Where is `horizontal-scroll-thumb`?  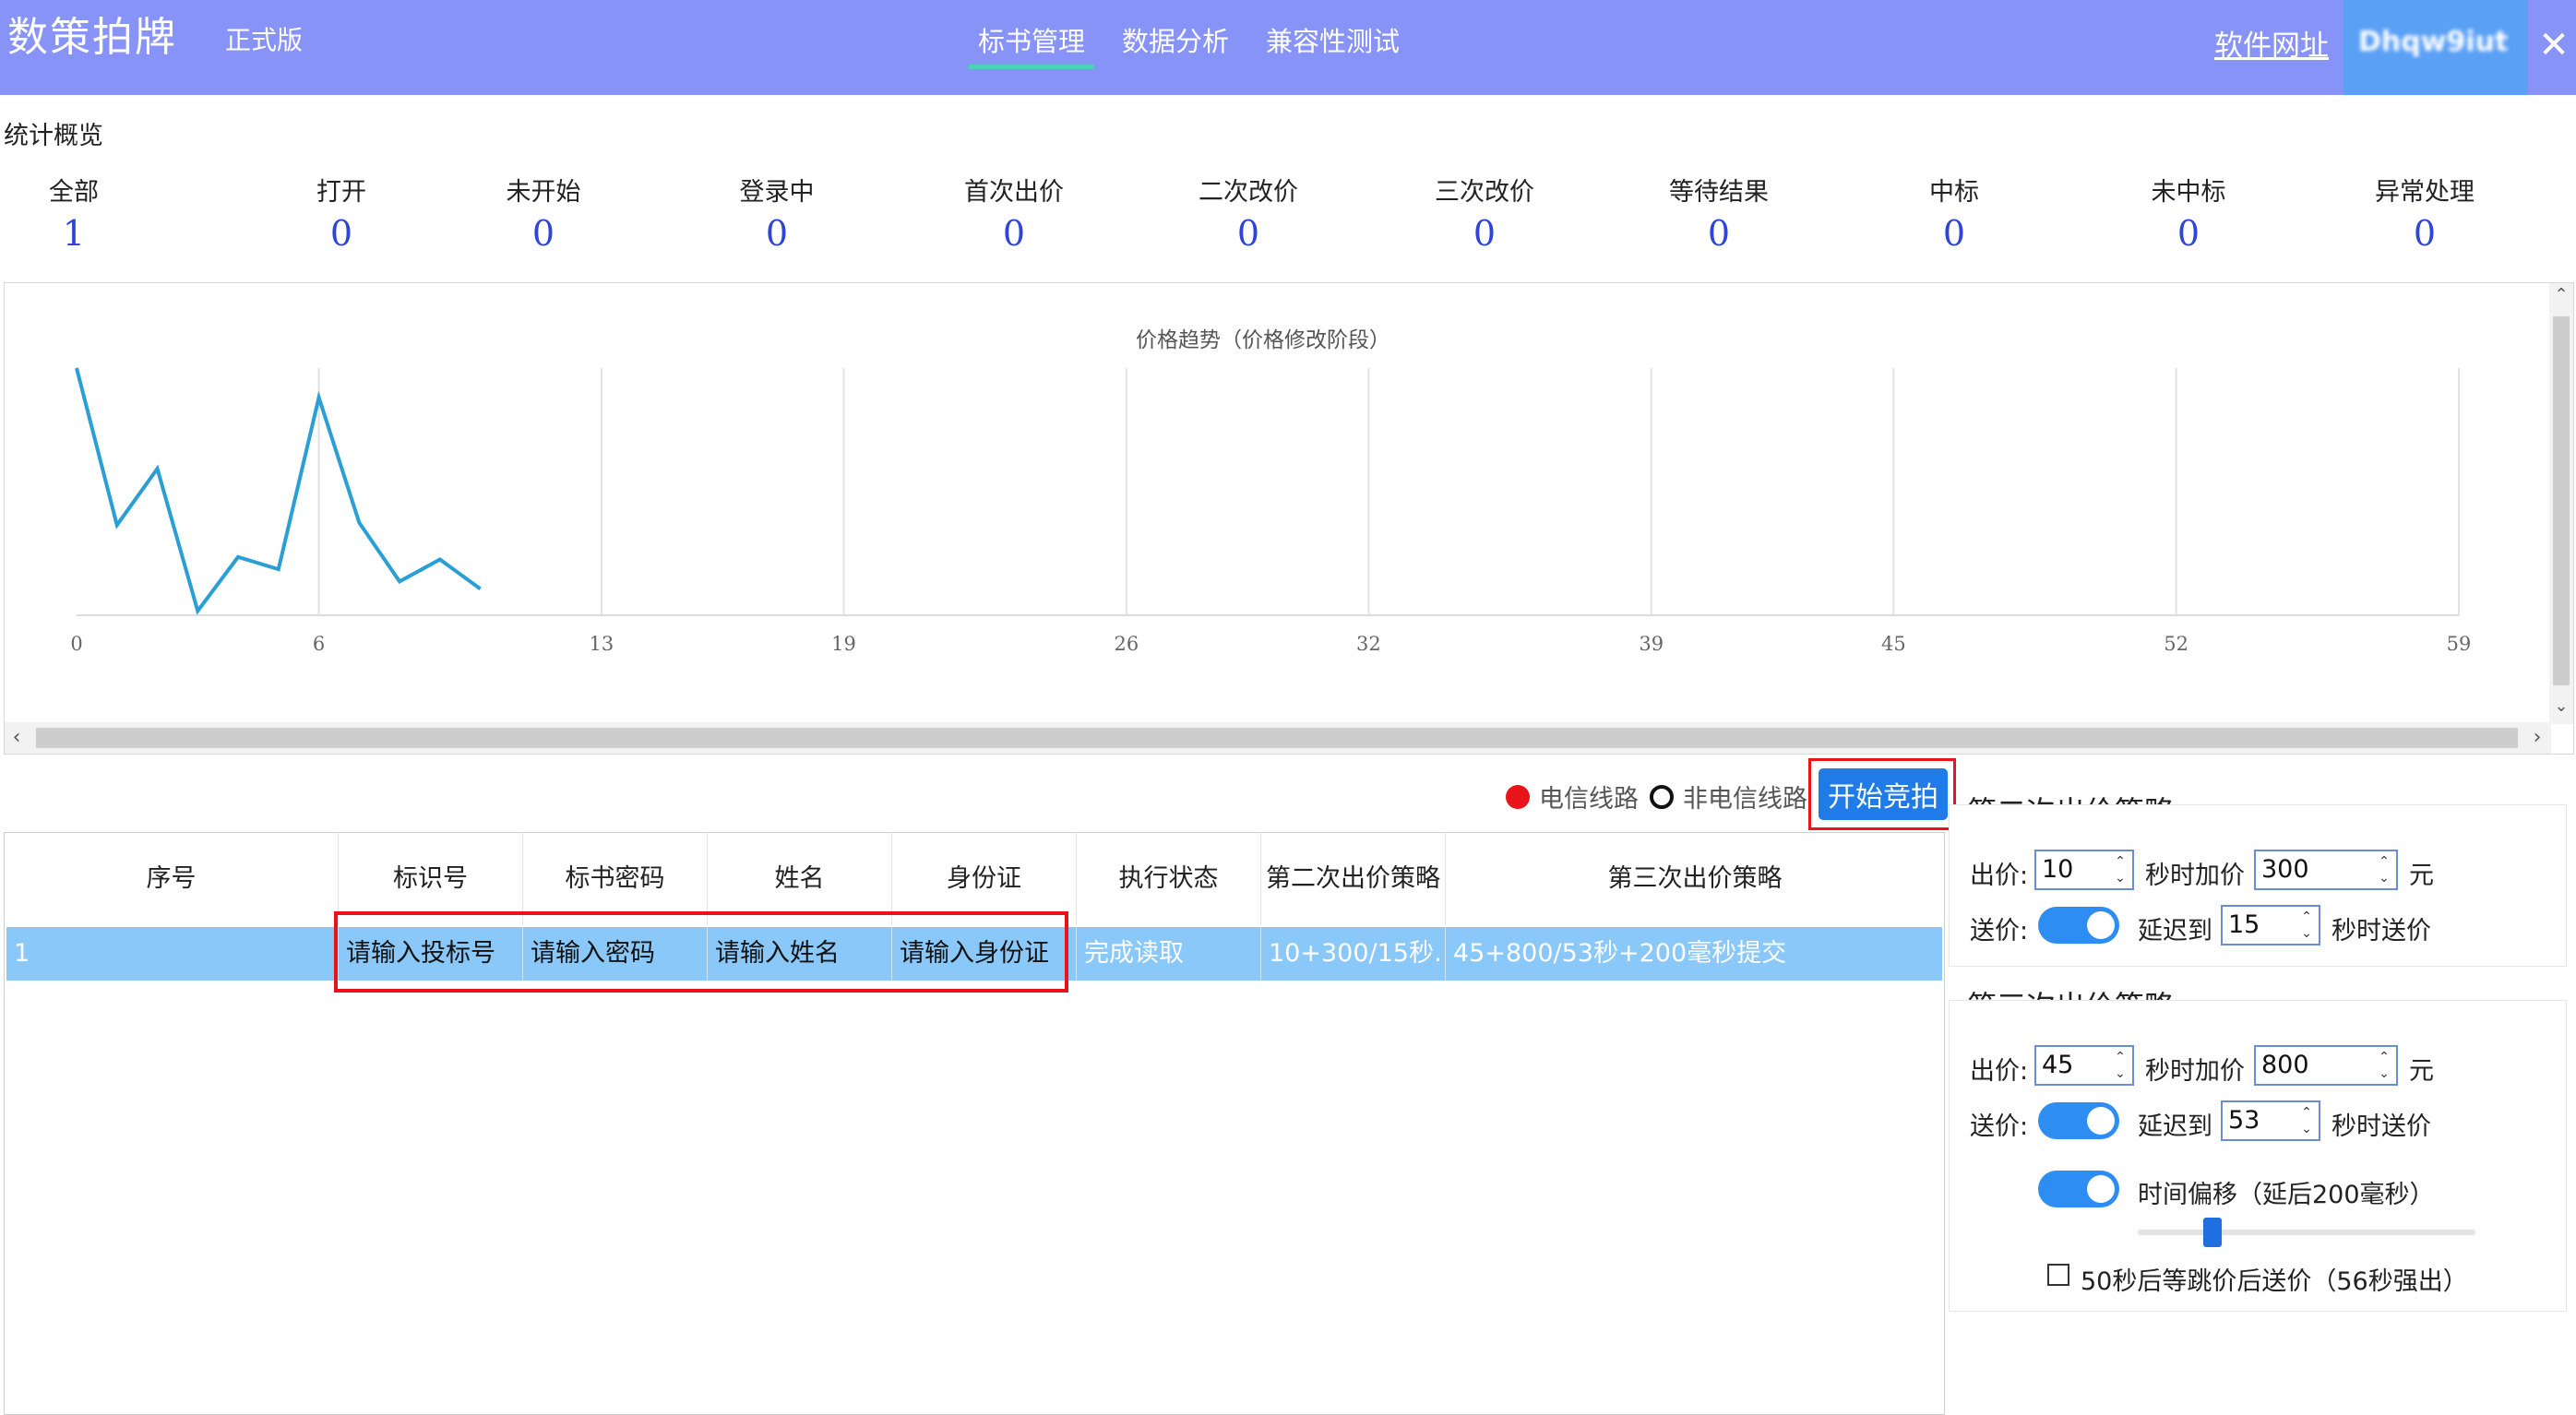 horizontal-scroll-thumb is located at coordinates (1277, 738).